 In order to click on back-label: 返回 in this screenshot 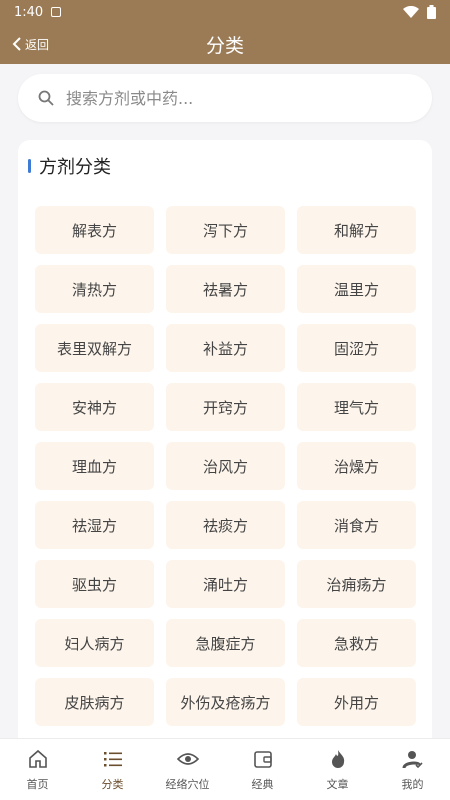, I will do `click(37, 44)`.